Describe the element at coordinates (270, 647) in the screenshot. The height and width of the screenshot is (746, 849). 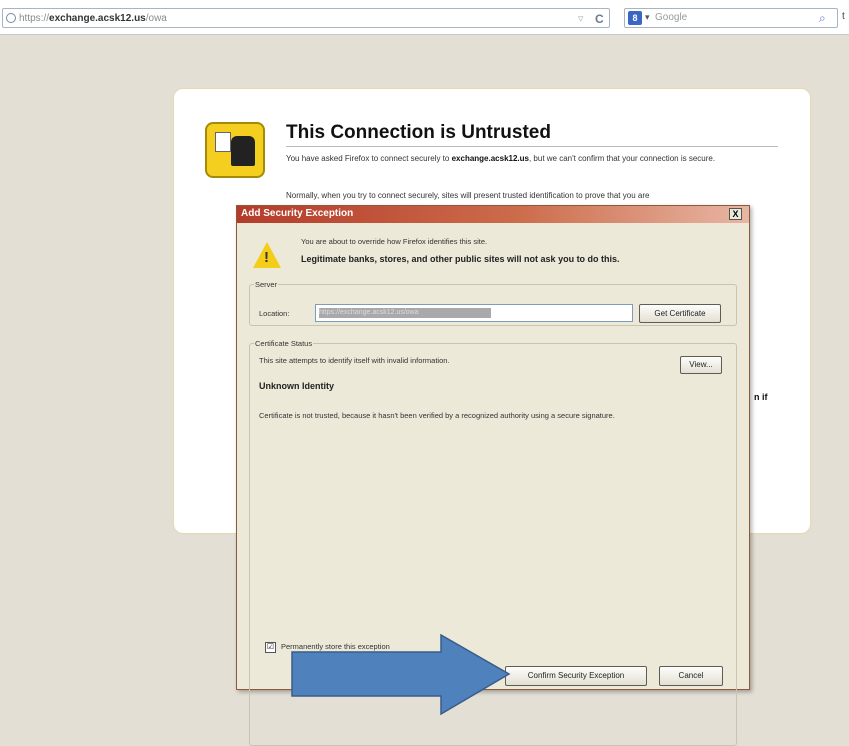
I see `permanent-checkbox: ☑` at that location.